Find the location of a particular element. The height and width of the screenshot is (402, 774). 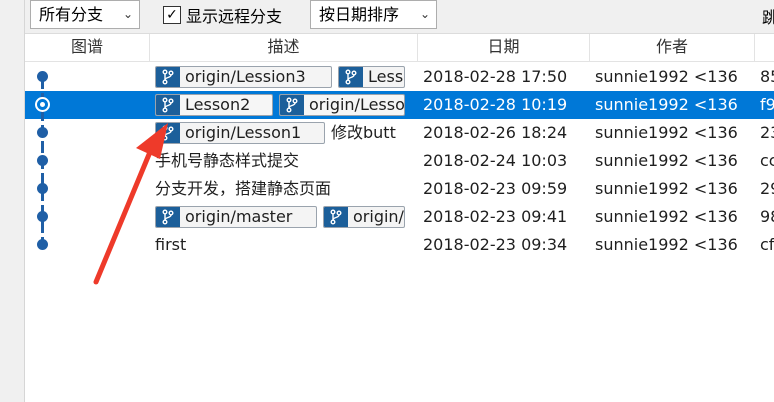

branch-tag-label: origin/master is located at coordinates (239, 216).